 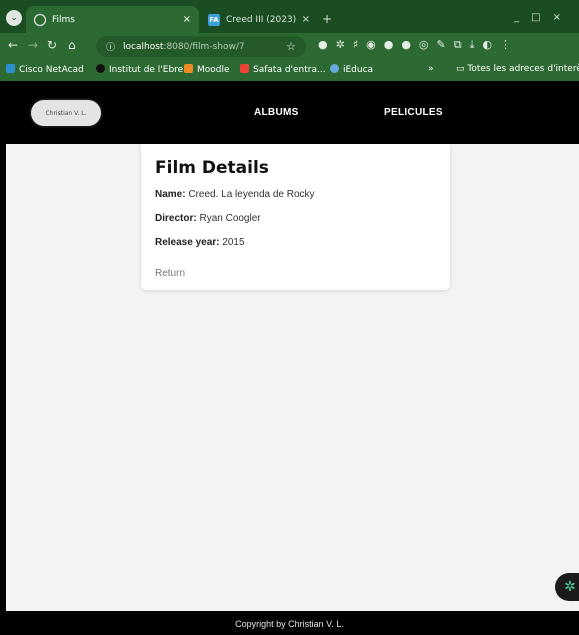 I want to click on back-arrow-icon: ←, so click(x=13, y=45).